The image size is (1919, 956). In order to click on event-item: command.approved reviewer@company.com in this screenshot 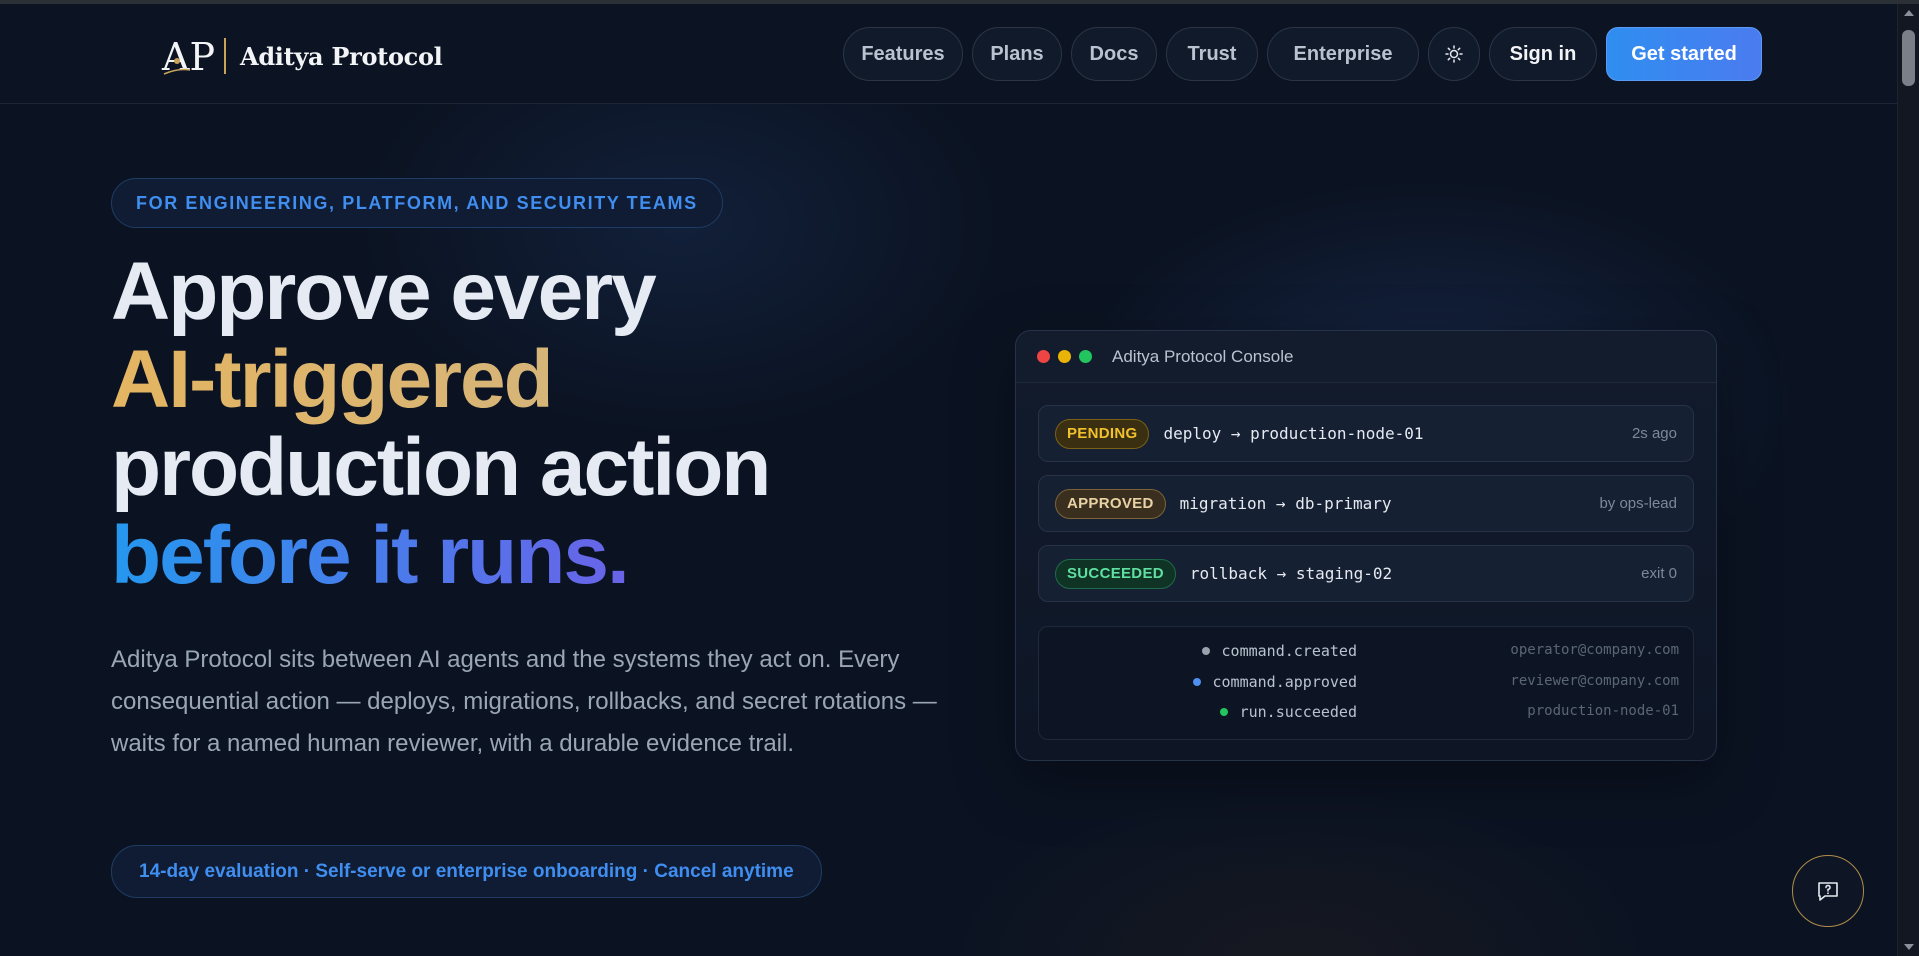, I will do `click(1367, 683)`.